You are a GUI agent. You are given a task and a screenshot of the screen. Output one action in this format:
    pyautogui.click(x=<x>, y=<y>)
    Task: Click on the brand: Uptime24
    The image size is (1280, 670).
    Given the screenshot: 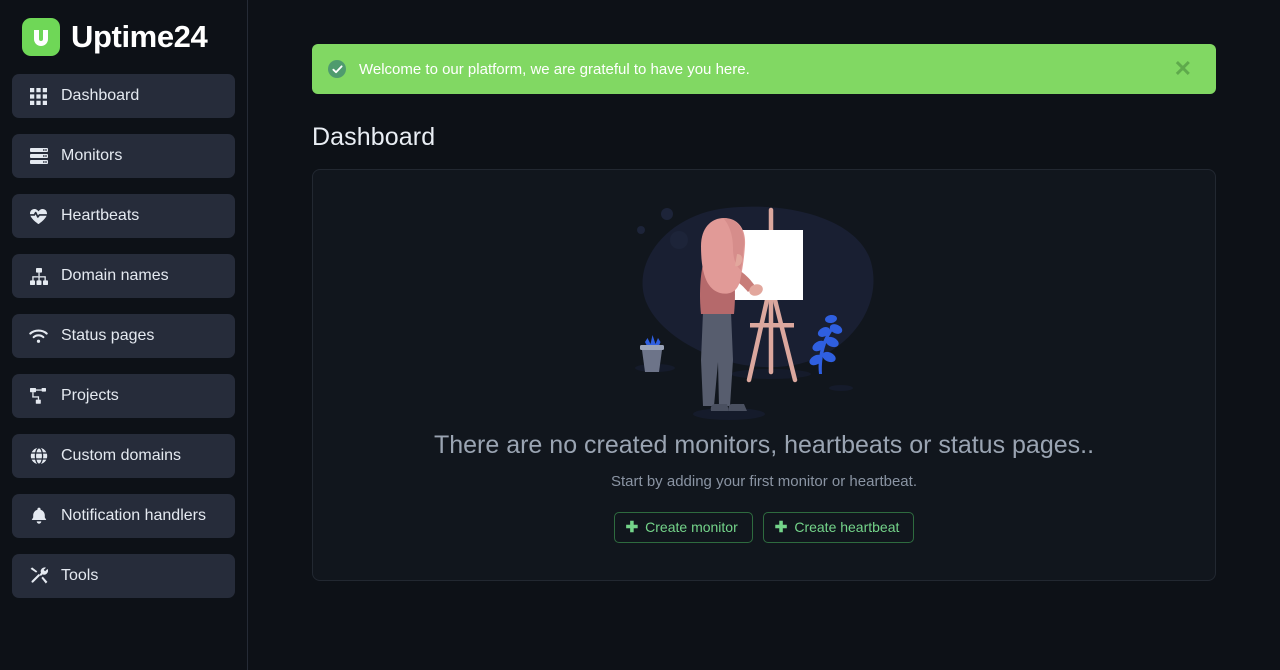 What is the action you would take?
    pyautogui.click(x=123, y=31)
    